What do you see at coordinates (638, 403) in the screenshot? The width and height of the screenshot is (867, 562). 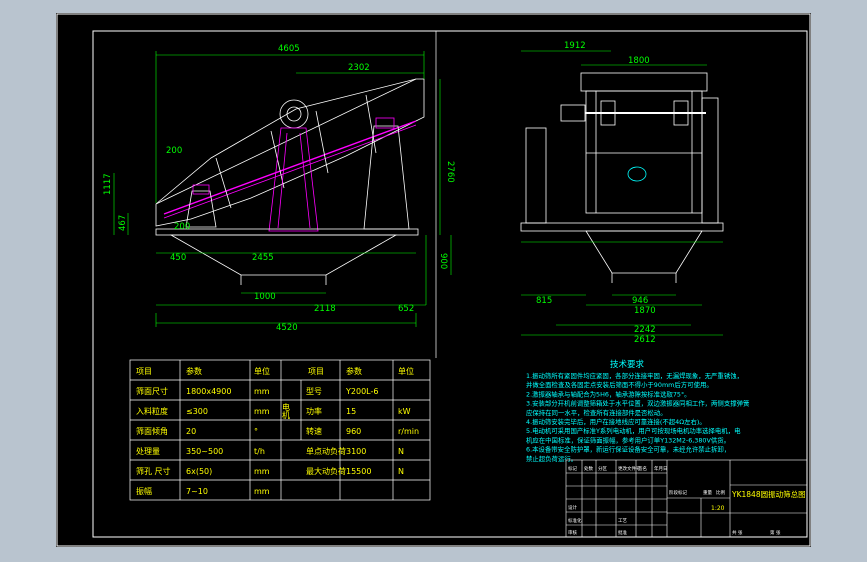 I see `note-line: 3.安装部分开机前调整筛箱处于水平位置，双边激振器同相工作，两侧支撑弹簧` at bounding box center [638, 403].